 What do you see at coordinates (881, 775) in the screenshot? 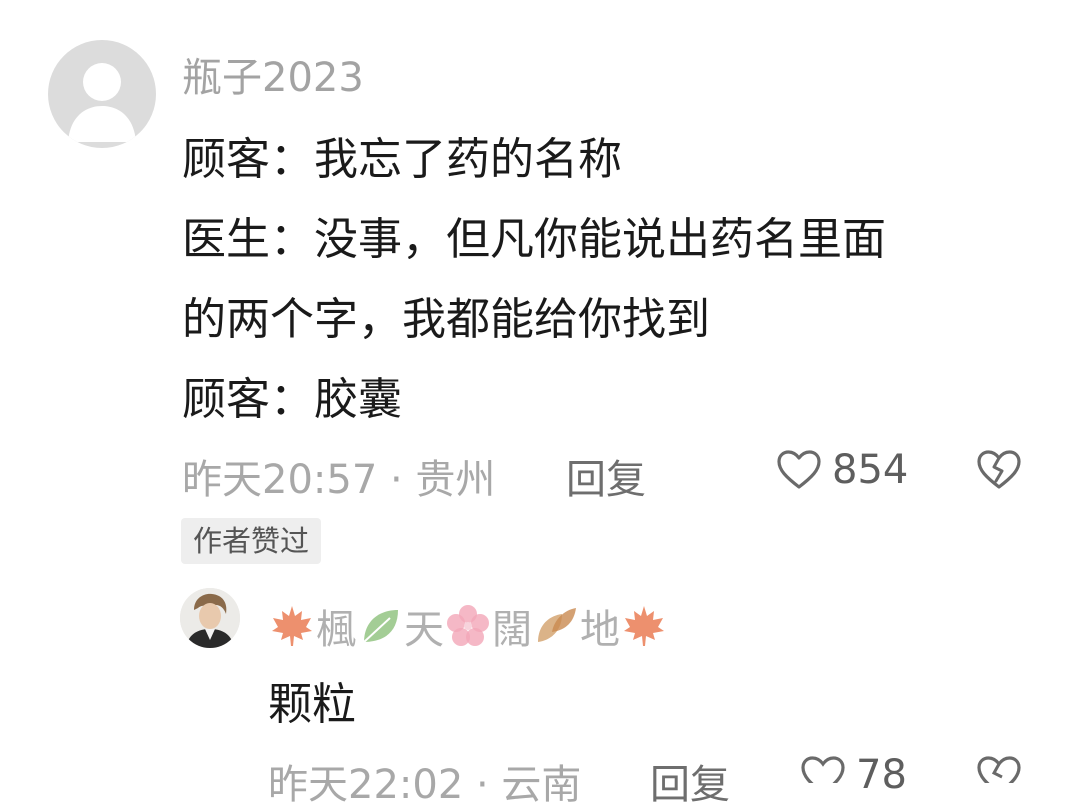
I see `reply-like-count: 78` at bounding box center [881, 775].